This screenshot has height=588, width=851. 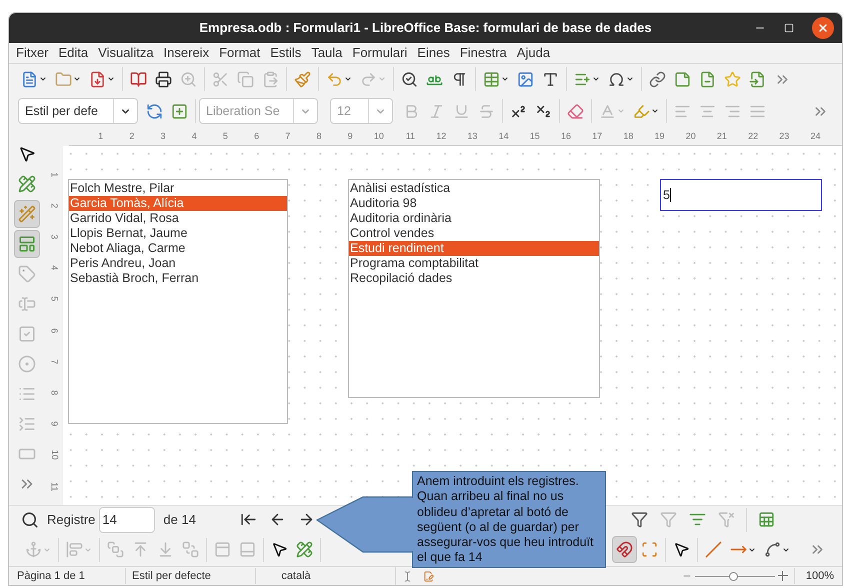 I want to click on new-document-icon, so click(x=29, y=79).